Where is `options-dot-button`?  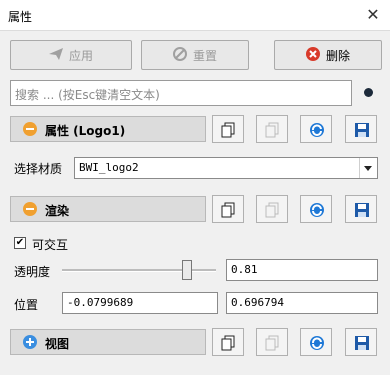
options-dot-button is located at coordinates (369, 93).